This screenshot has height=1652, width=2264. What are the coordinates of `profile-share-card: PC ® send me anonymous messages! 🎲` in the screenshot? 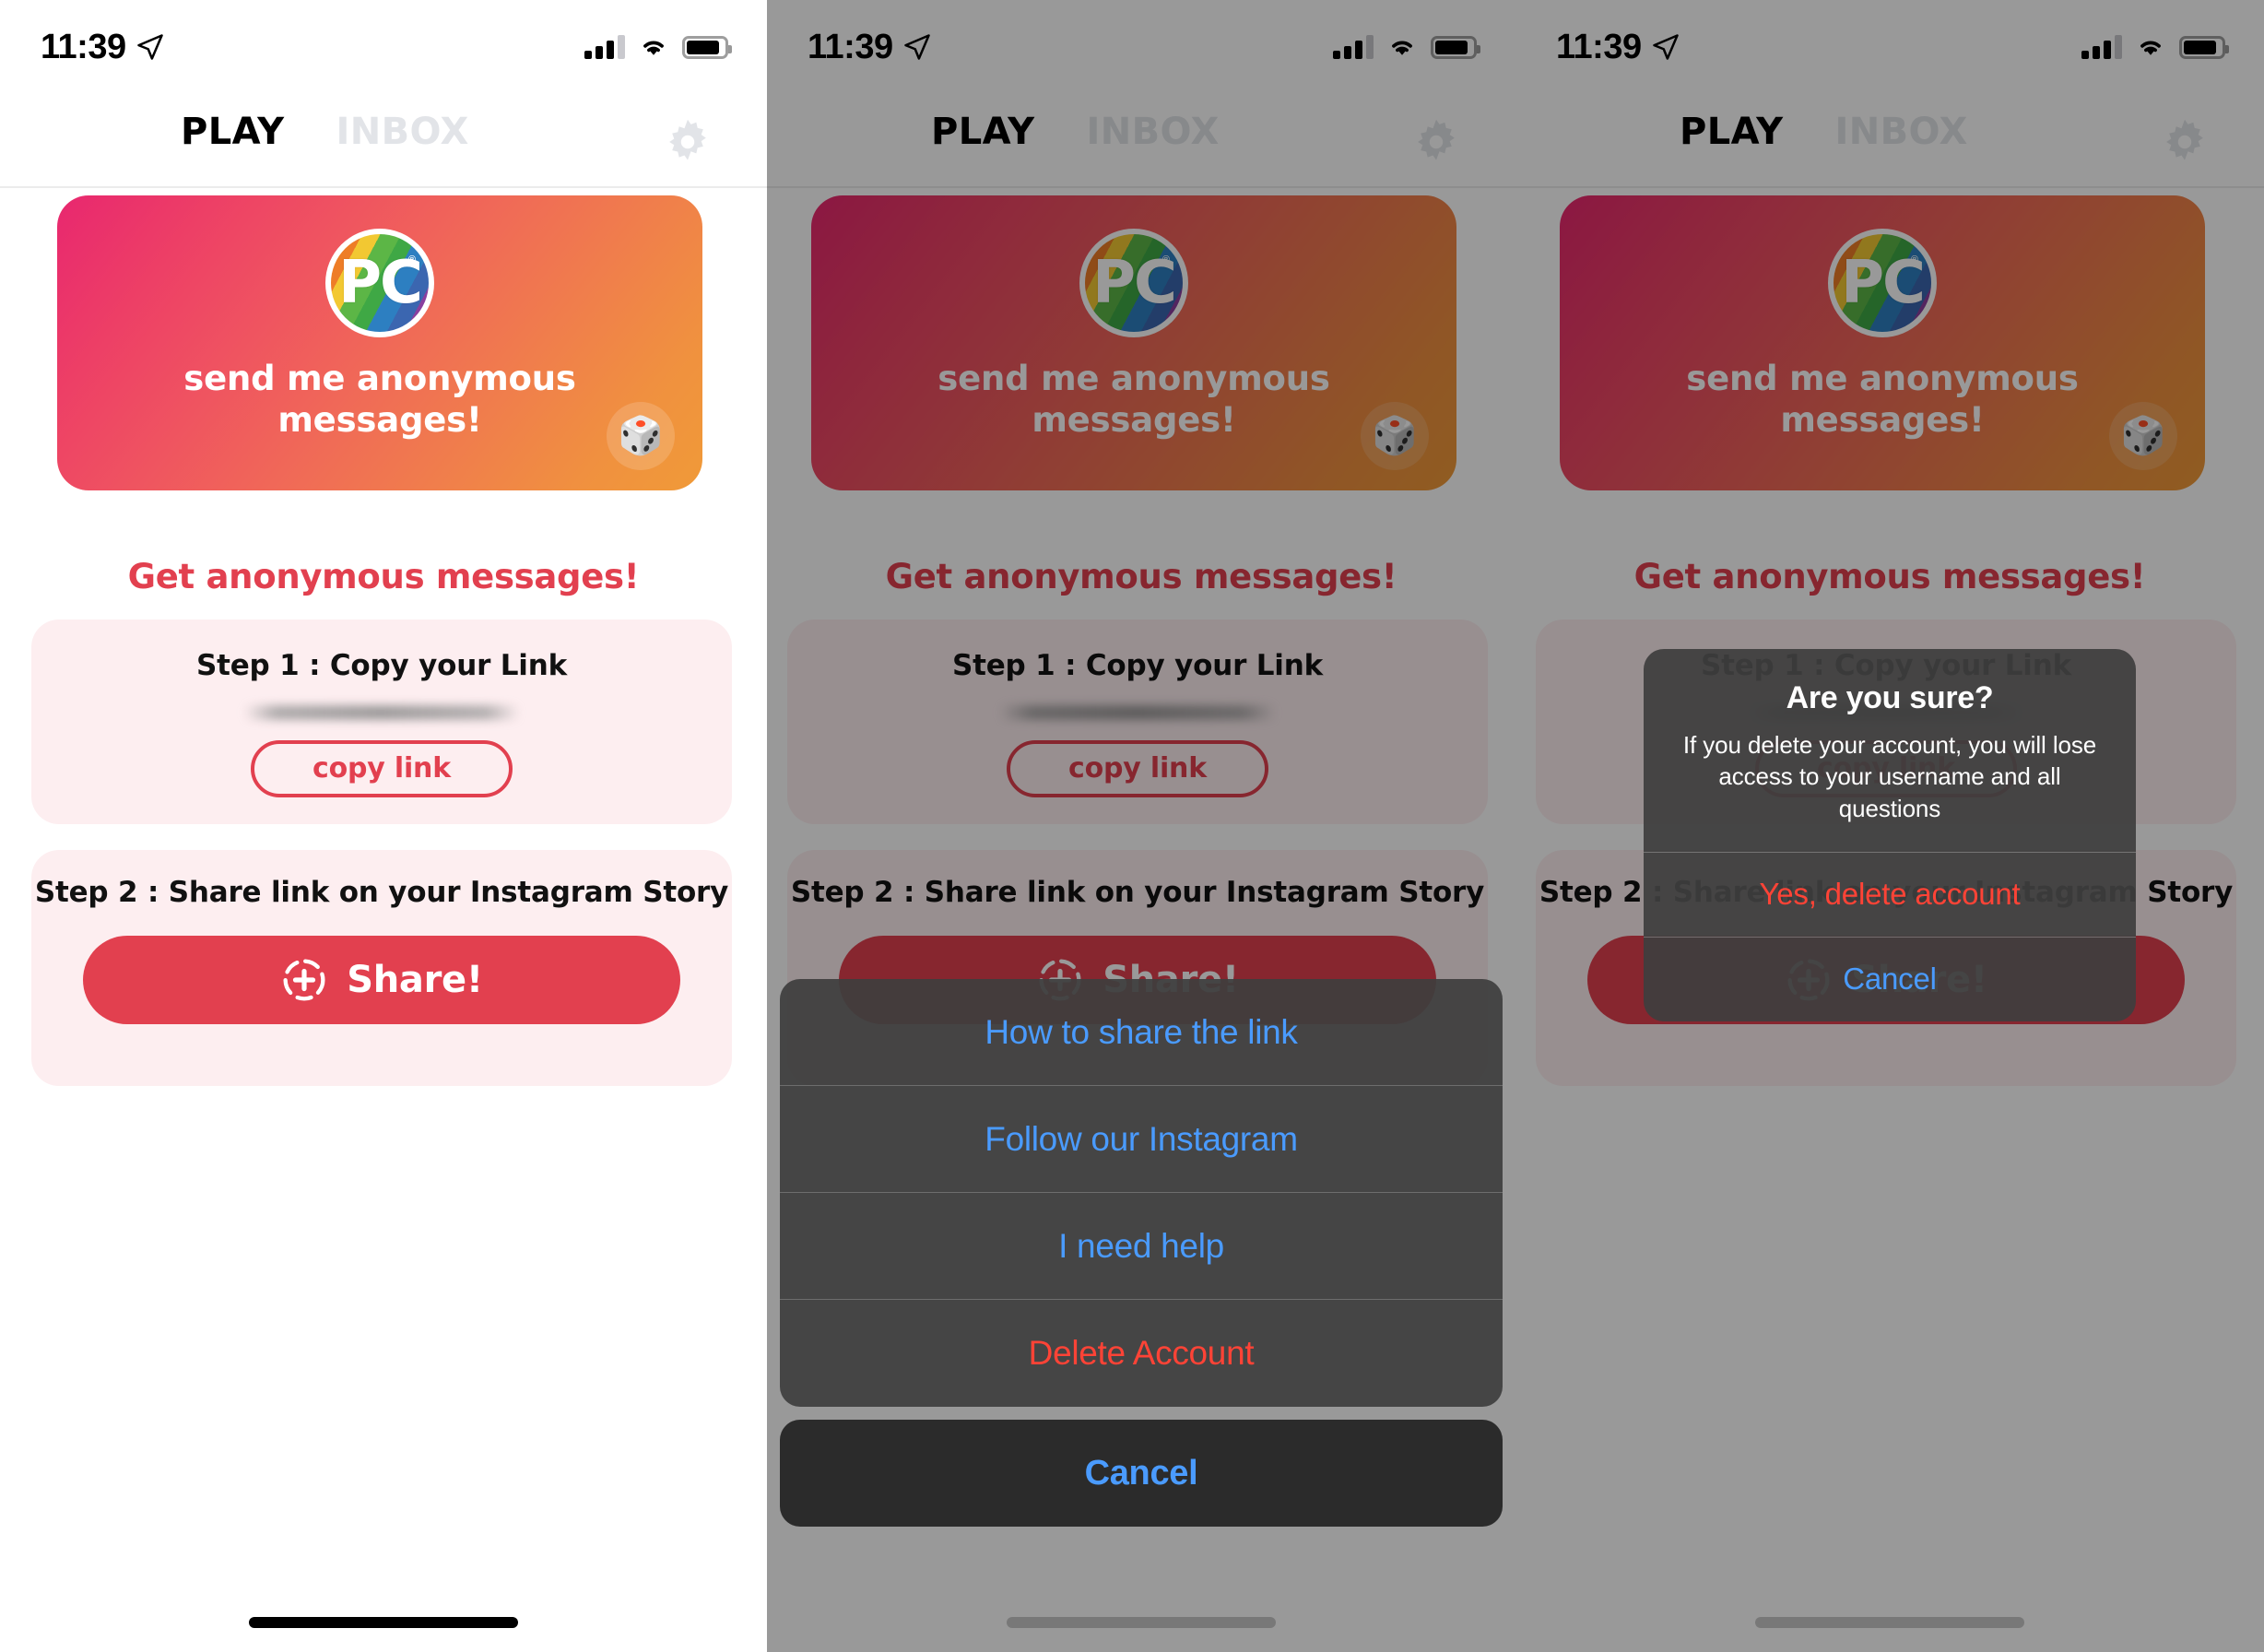 It's located at (379, 342).